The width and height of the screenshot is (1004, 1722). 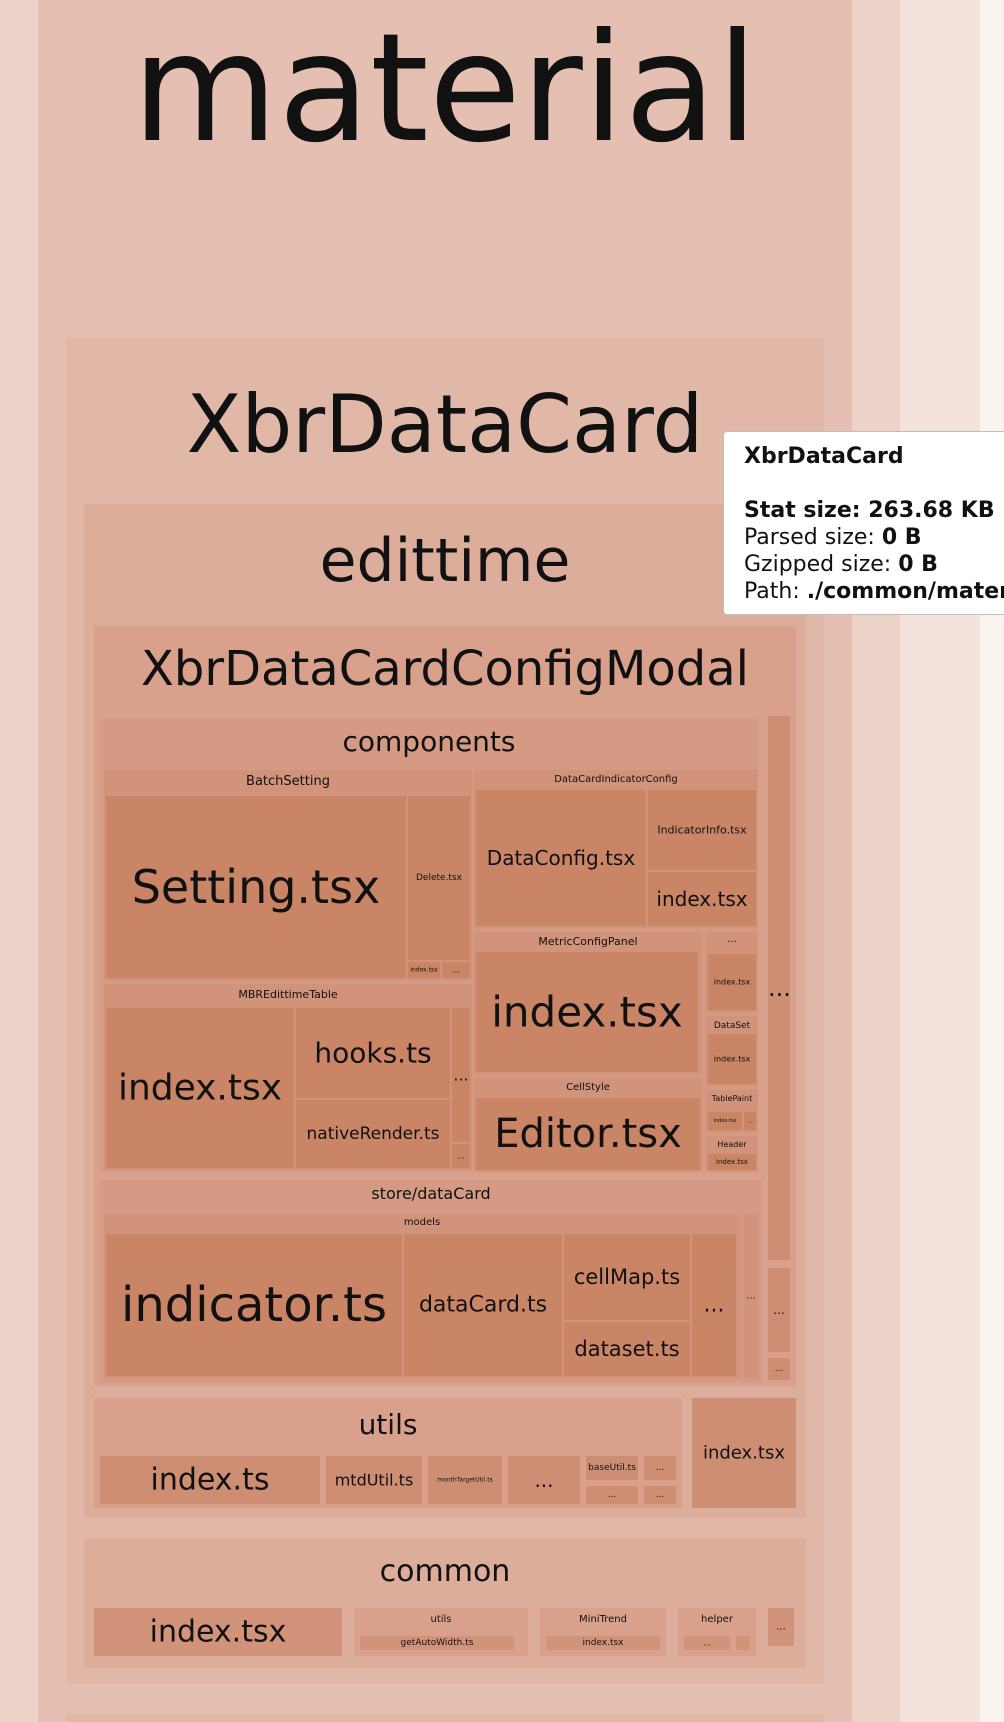 I want to click on treemap-leaf-header-index: index.tsx, so click(x=732, y=1162).